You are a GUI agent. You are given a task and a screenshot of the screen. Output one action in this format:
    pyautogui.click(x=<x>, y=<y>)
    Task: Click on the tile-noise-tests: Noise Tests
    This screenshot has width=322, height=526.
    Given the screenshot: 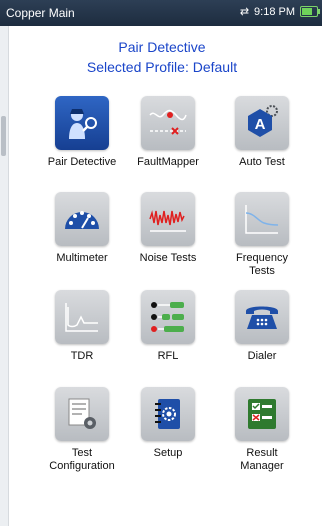 What is the action you would take?
    pyautogui.click(x=168, y=228)
    